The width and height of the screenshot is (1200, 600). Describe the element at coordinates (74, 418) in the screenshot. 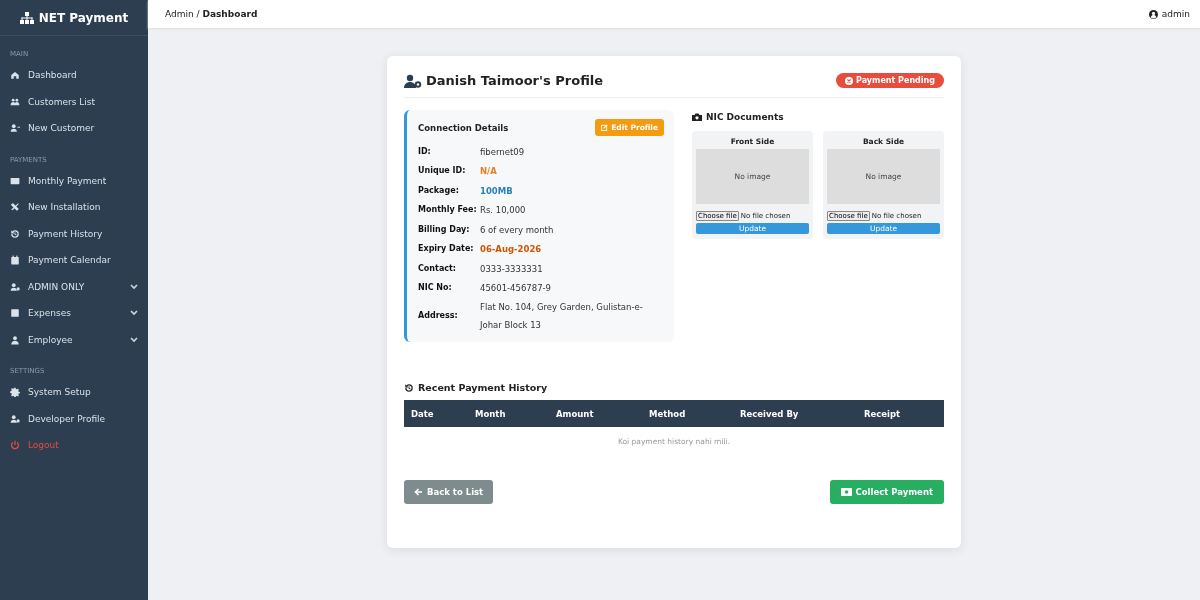

I see `sidebar-item: Developer Profile` at that location.